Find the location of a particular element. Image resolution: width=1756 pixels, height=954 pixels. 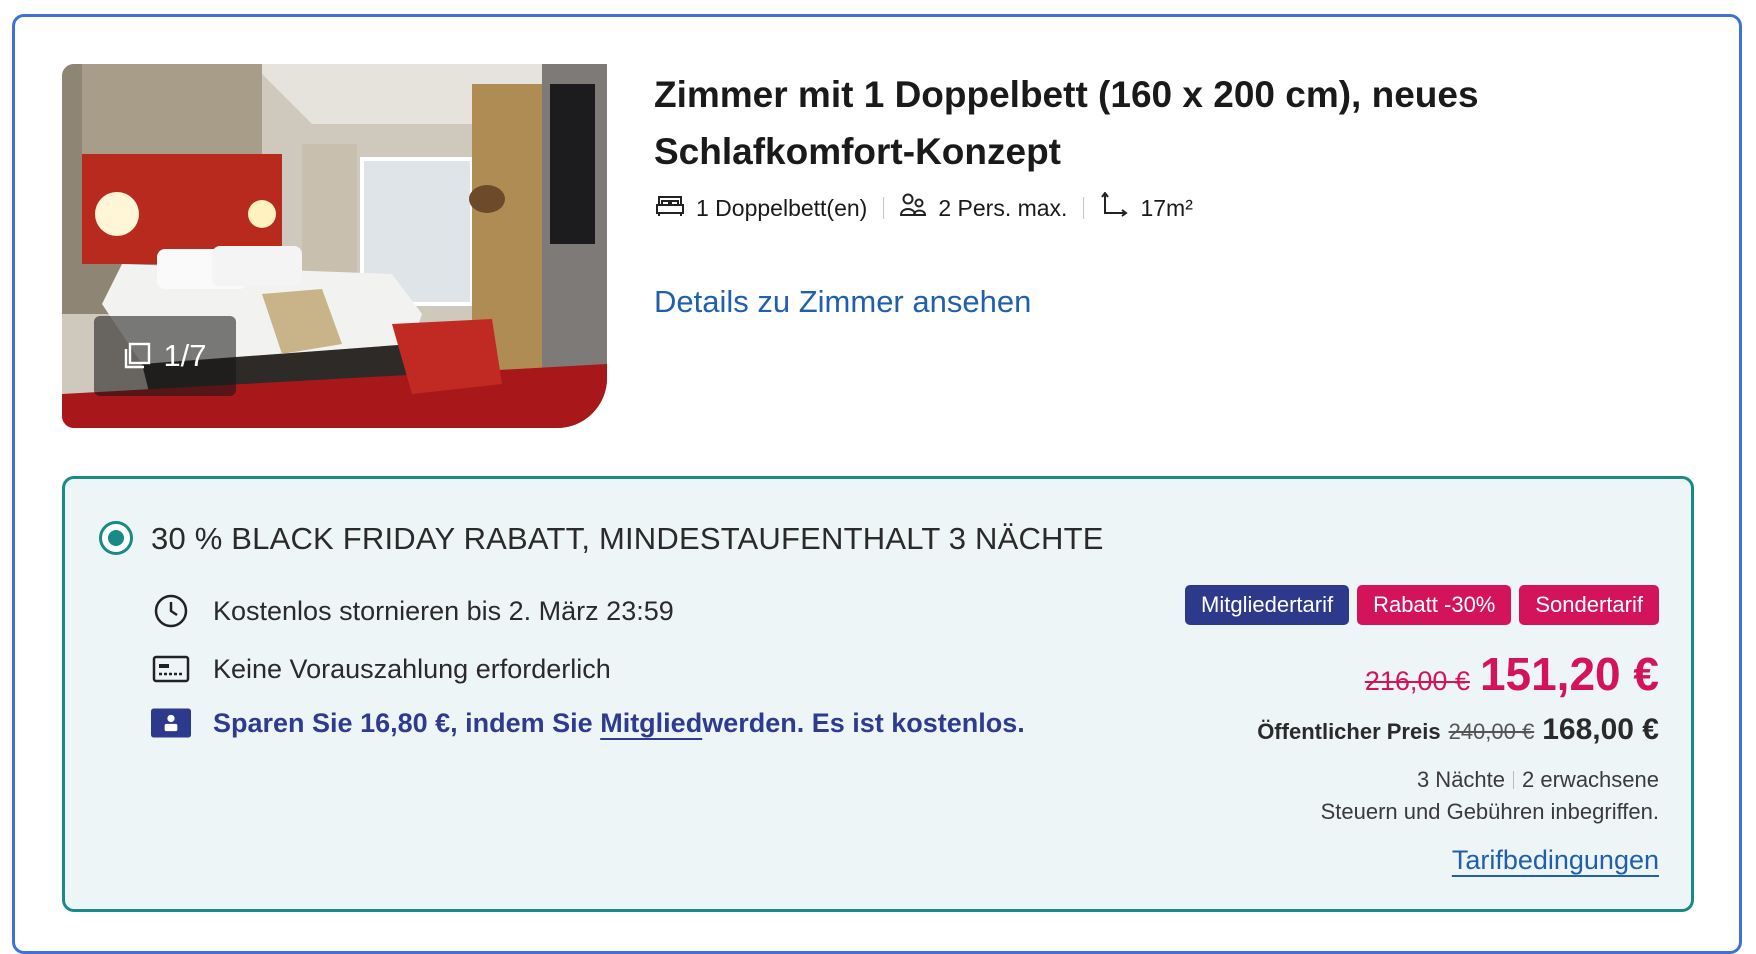

cancellation-row: Kostenlos stornieren bis 2. März 23:59 is located at coordinates (412, 611).